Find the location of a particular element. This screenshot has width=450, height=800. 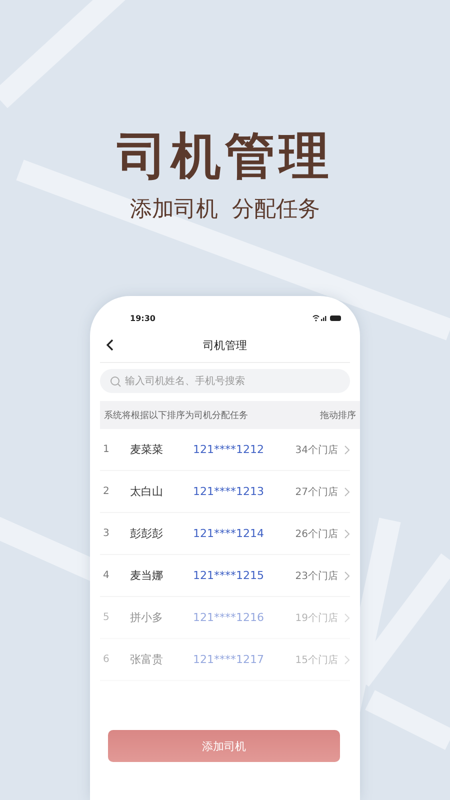

row-index: 4 is located at coordinates (106, 575).